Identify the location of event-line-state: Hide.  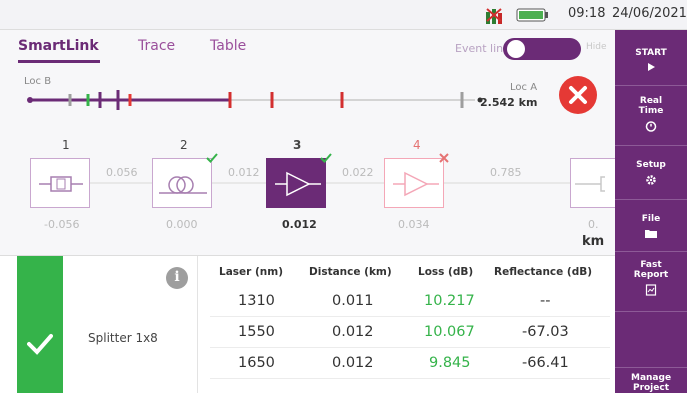
(596, 47).